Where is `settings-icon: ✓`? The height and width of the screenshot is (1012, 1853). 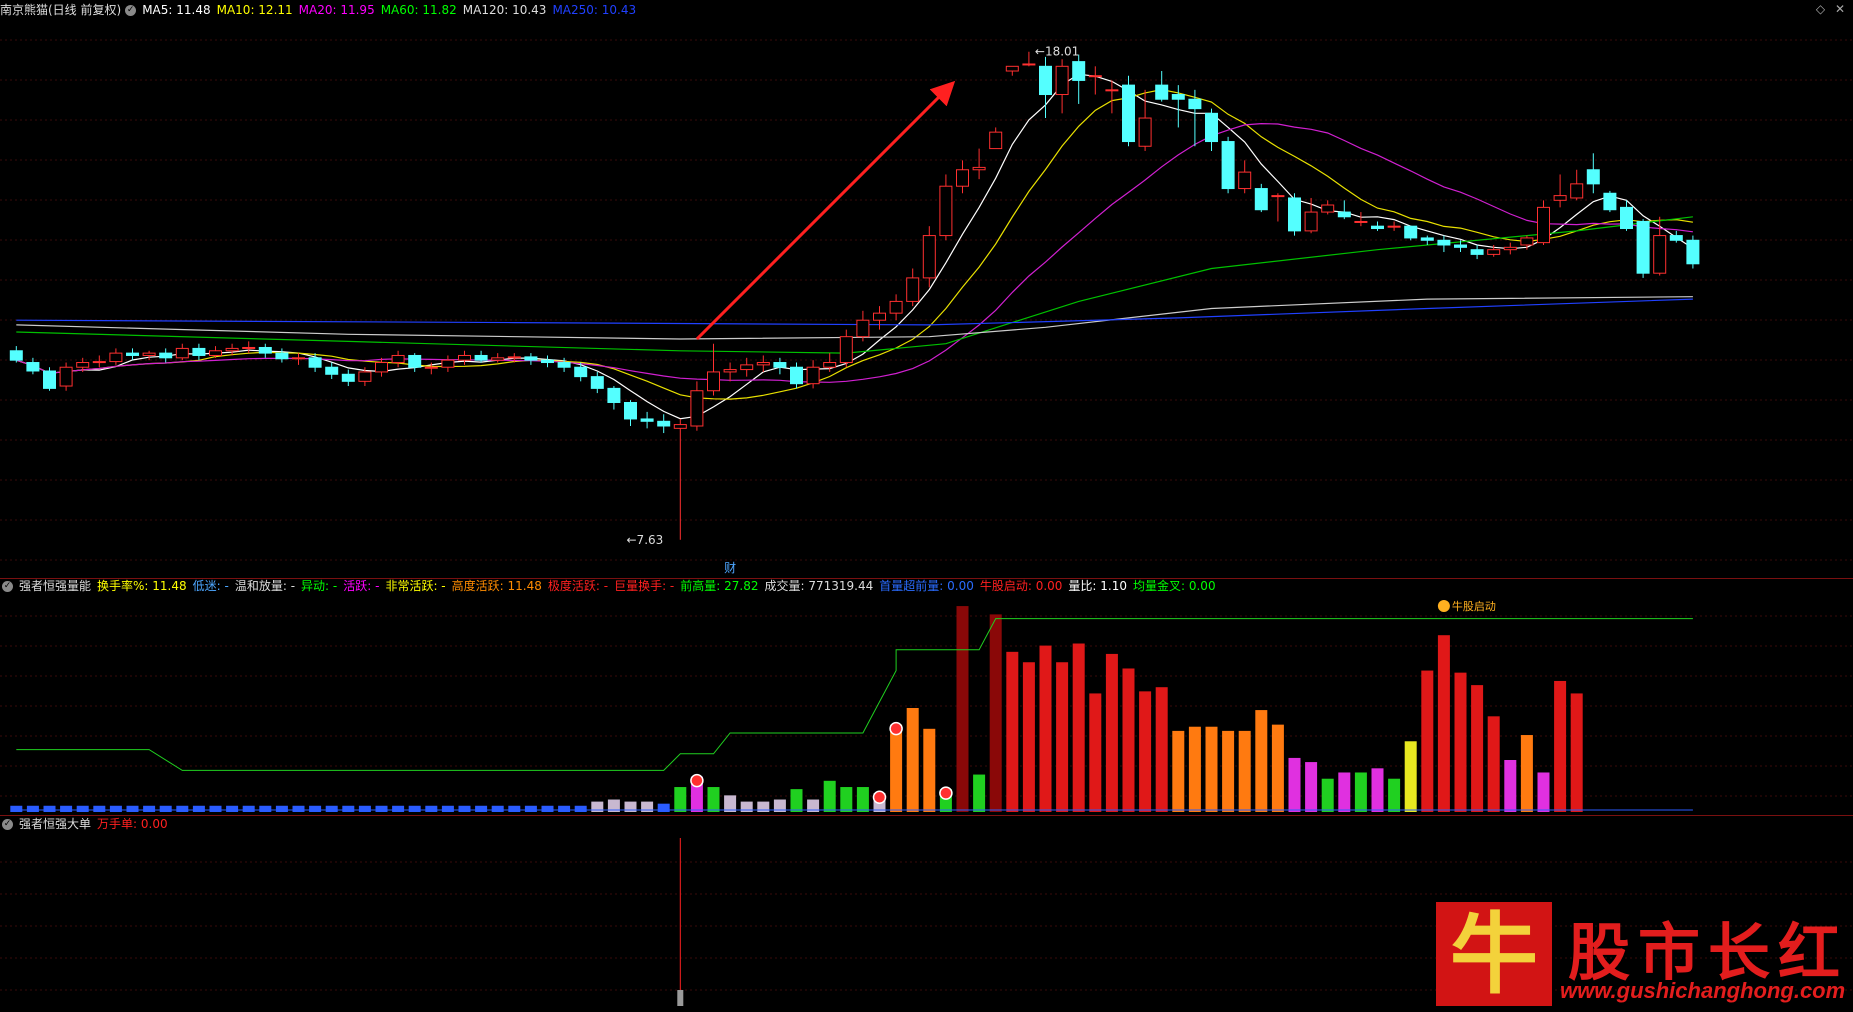
settings-icon: ✓ is located at coordinates (7, 586).